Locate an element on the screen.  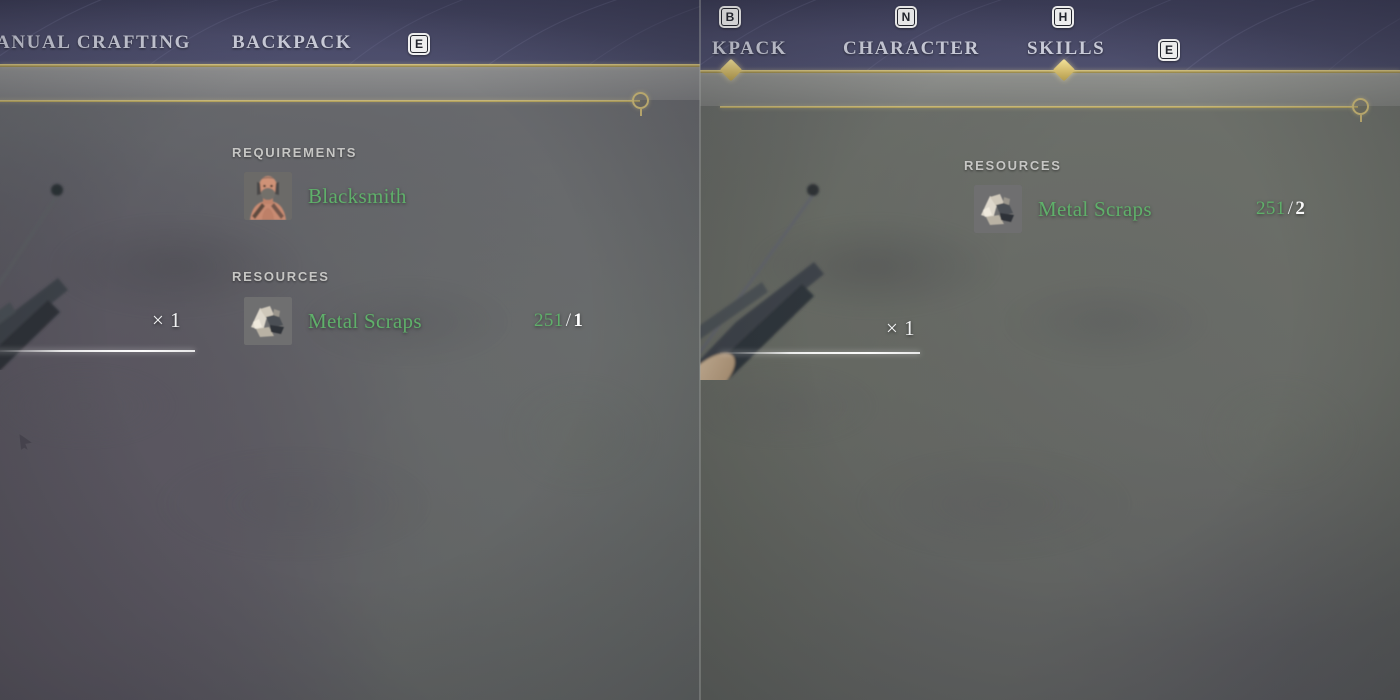
right-resources-label: RESOURCES is located at coordinates (1013, 165).